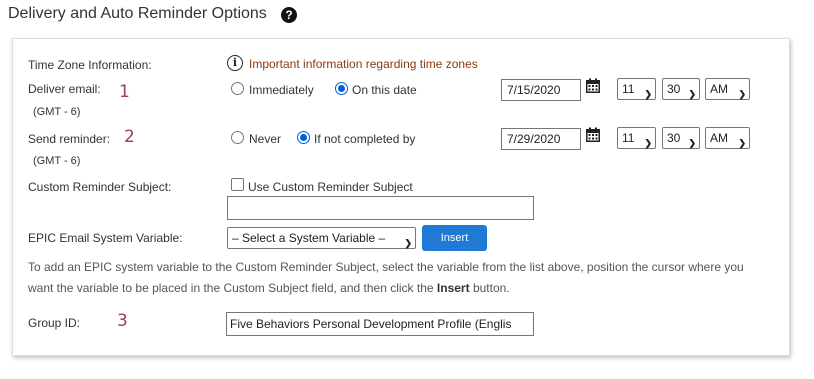 Image resolution: width=814 pixels, height=379 pixels. I want to click on deliver-minute-select: 30 ❯, so click(681, 89).